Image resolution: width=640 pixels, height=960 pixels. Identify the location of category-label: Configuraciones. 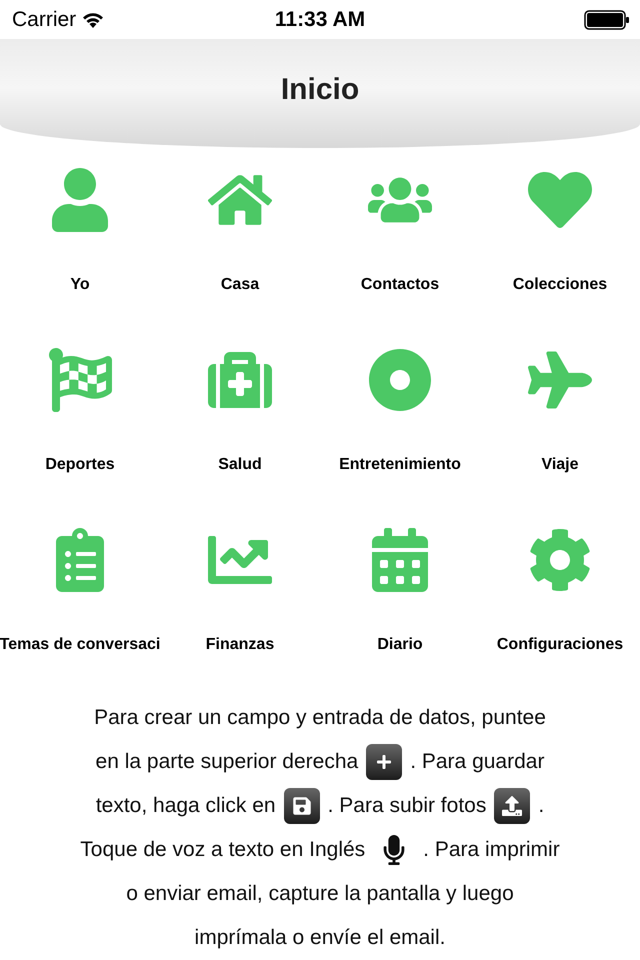
(560, 645).